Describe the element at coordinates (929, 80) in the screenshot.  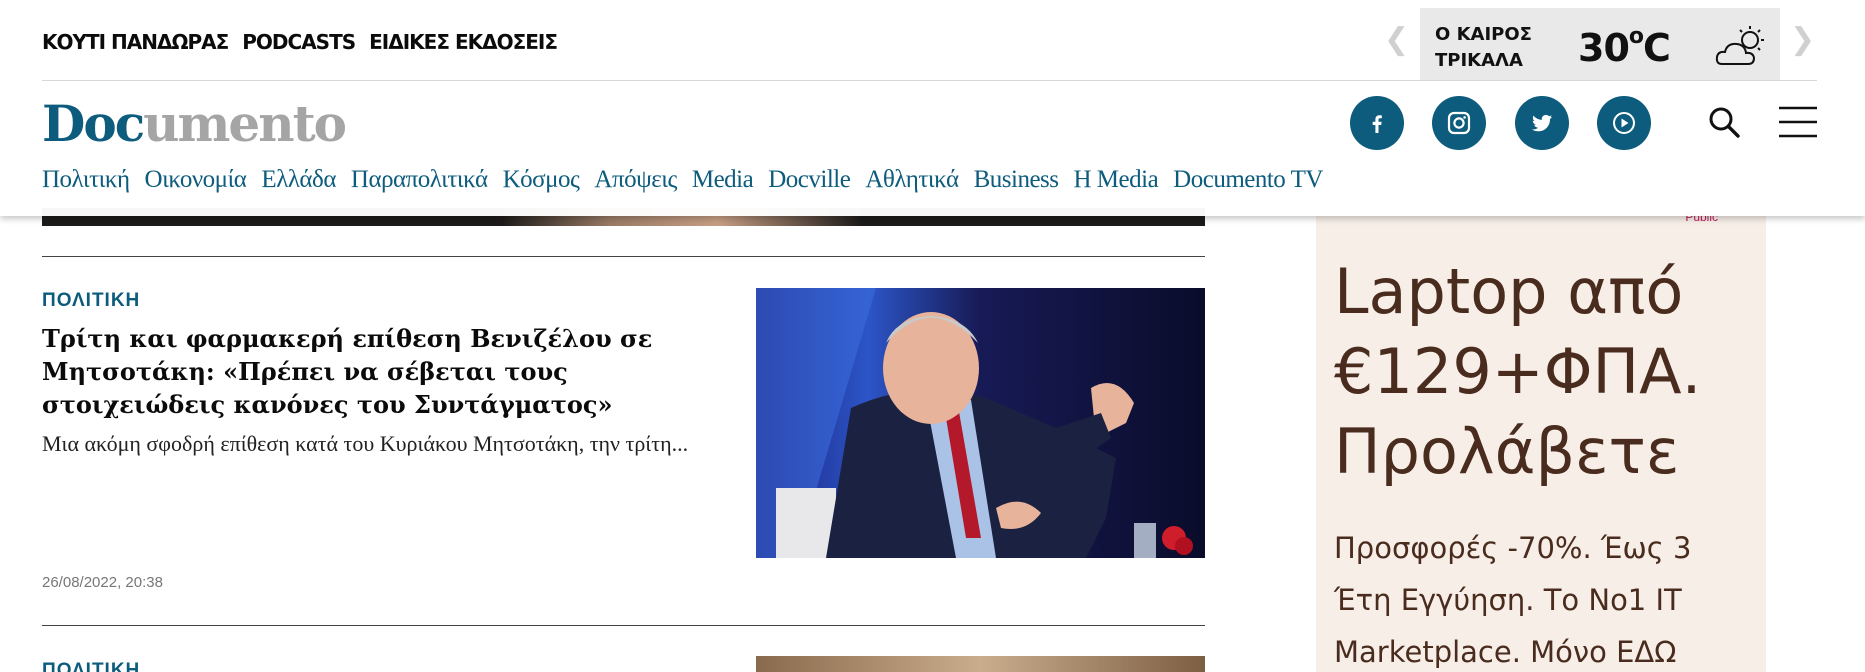
I see `header-divider` at that location.